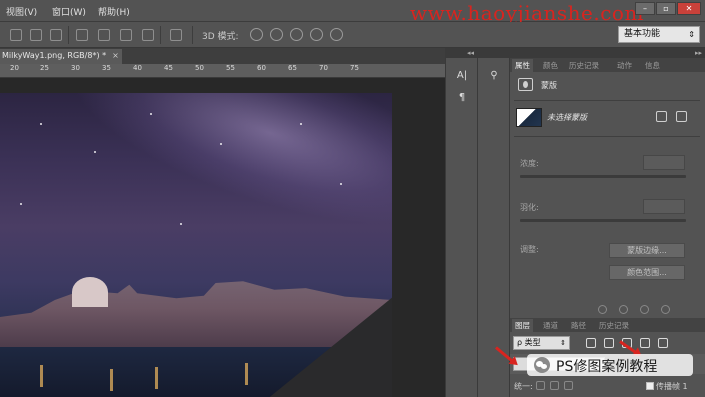 This screenshot has width=705, height=397. Describe the element at coordinates (602, 309) in the screenshot. I see `load-selection-icon` at that location.